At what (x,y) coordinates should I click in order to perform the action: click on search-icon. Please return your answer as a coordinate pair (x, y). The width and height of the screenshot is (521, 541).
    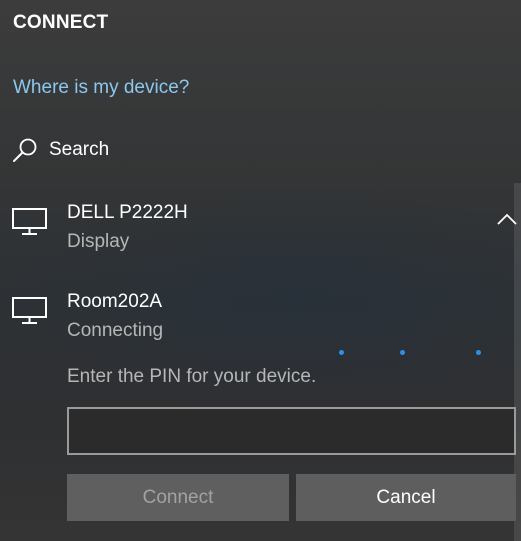
    Looking at the image, I should click on (25, 150).